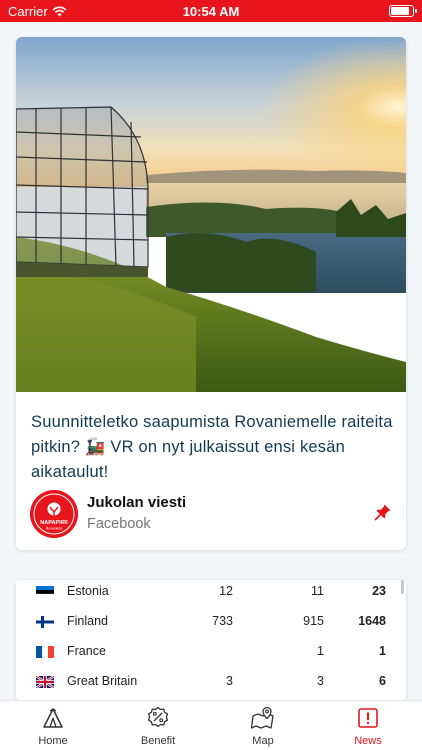  Describe the element at coordinates (211, 595) in the screenshot. I see `table-row: Estonia 12 11 23` at that location.